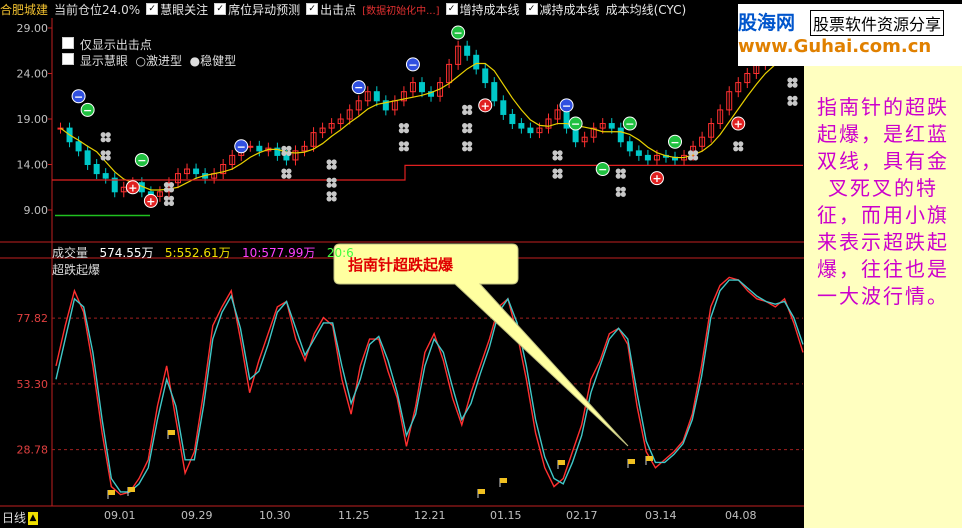  Describe the element at coordinates (164, 61) in the screenshot. I see `legend-aggressive: 激进型` at that location.